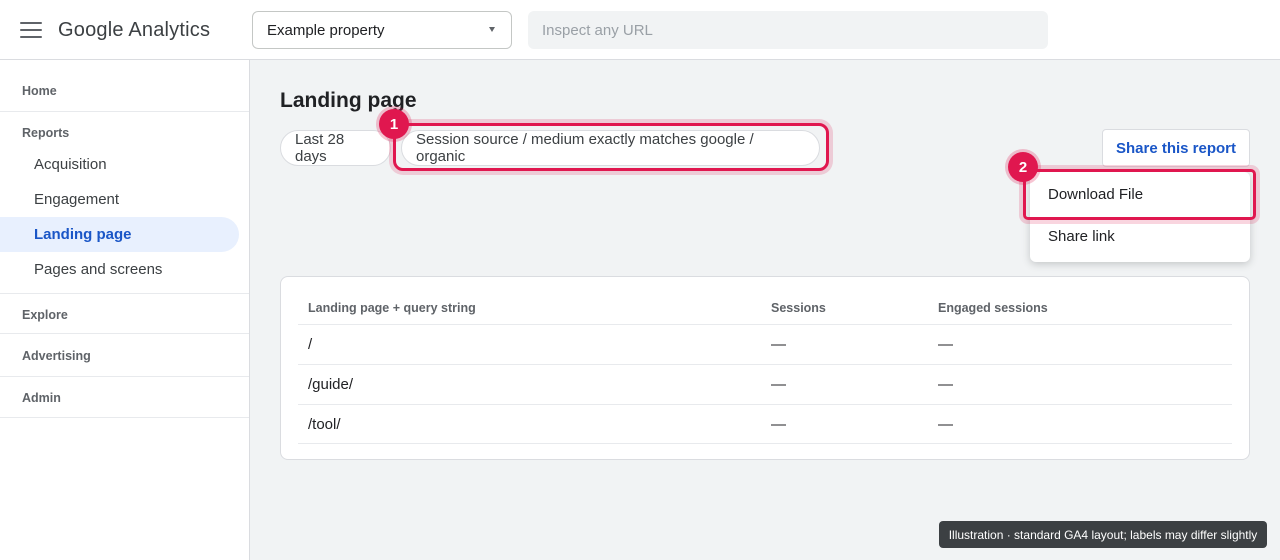 The height and width of the screenshot is (560, 1280). Describe the element at coordinates (30, 398) in the screenshot. I see `nav-admin: Admin` at that location.